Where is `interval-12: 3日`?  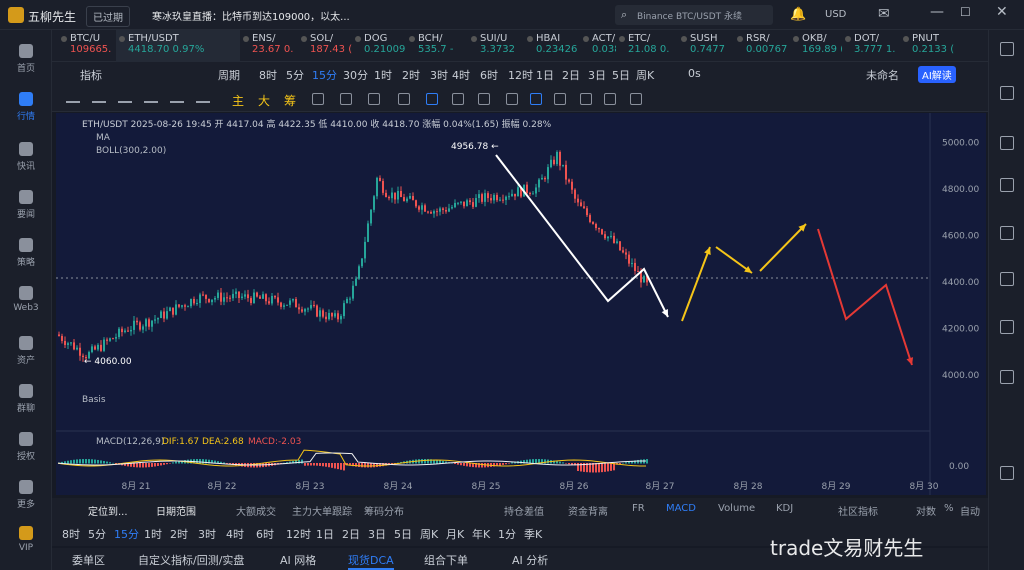 interval-12: 3日 is located at coordinates (597, 75).